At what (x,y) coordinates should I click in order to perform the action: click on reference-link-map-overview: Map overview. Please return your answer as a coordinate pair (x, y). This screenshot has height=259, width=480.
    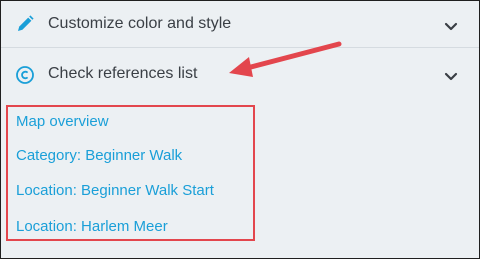
    Looking at the image, I should click on (62, 121).